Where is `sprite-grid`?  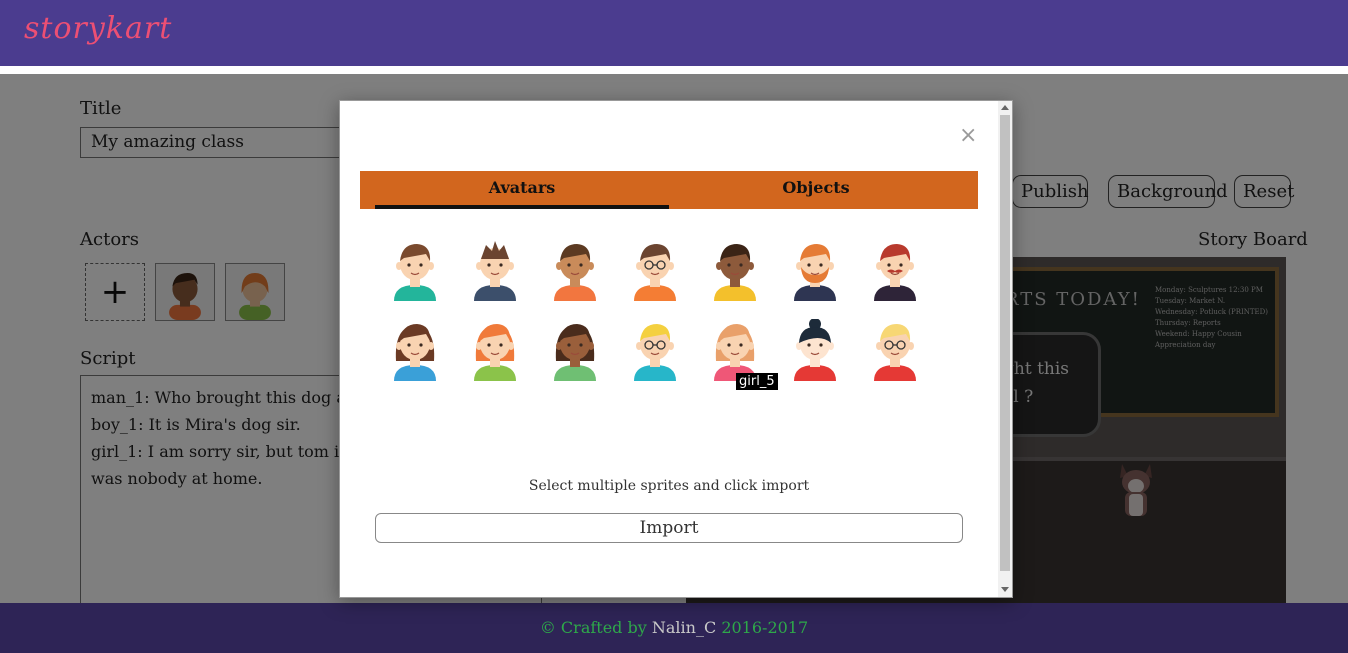 sprite-grid is located at coordinates (670, 315).